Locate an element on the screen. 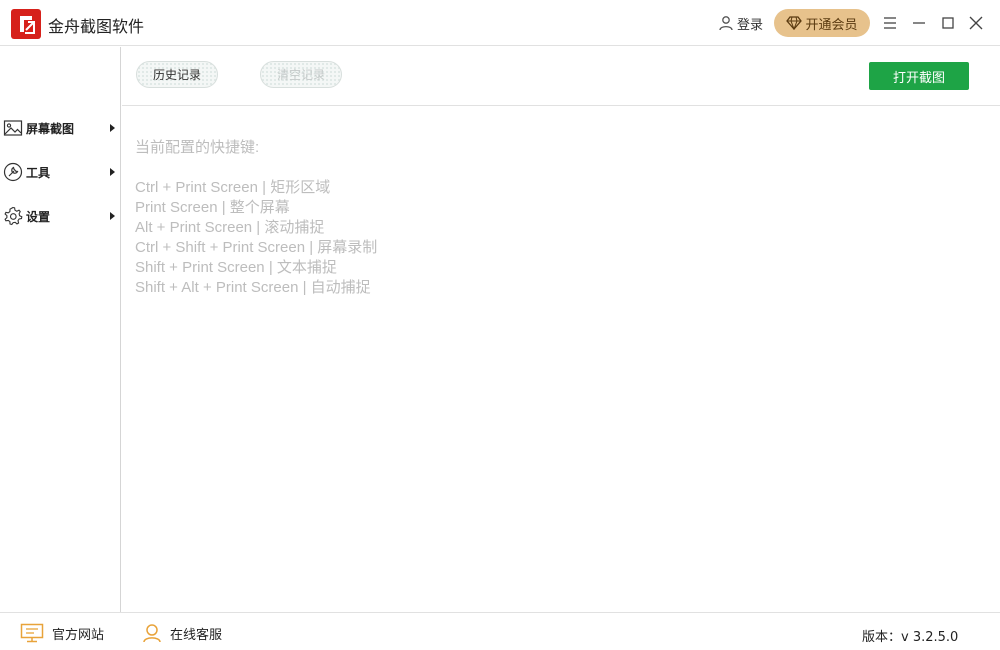  shortcut-item: Shift + Alt + Print Screen | 自动捕捉 is located at coordinates (253, 287).